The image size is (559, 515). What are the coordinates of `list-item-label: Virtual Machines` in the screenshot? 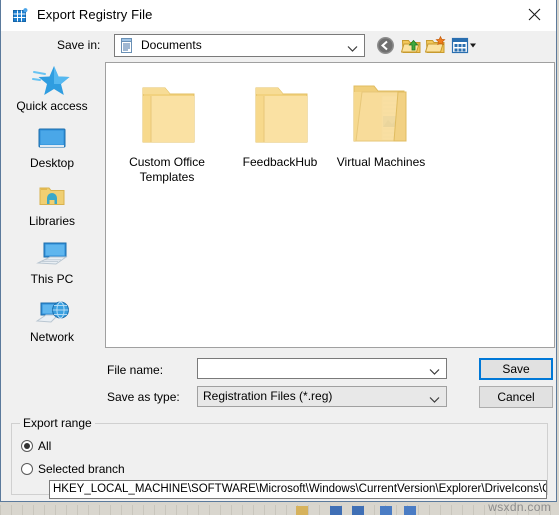 It's located at (381, 162).